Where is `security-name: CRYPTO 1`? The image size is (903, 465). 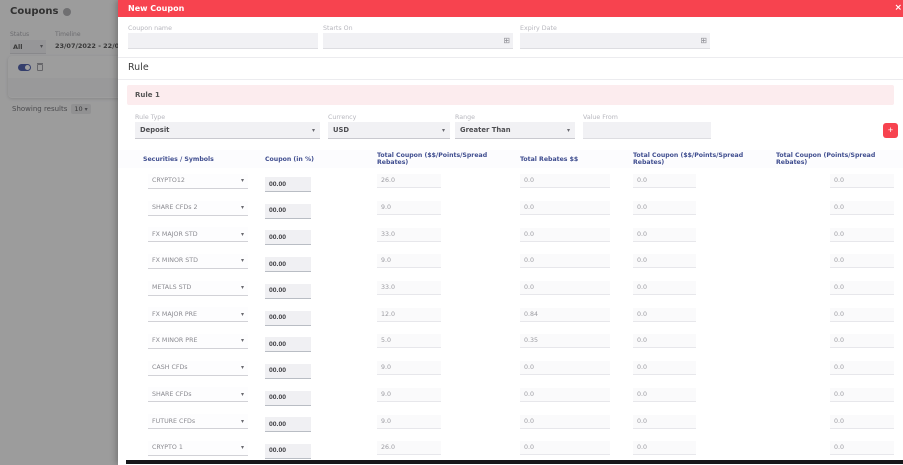
security-name: CRYPTO 1 is located at coordinates (167, 448).